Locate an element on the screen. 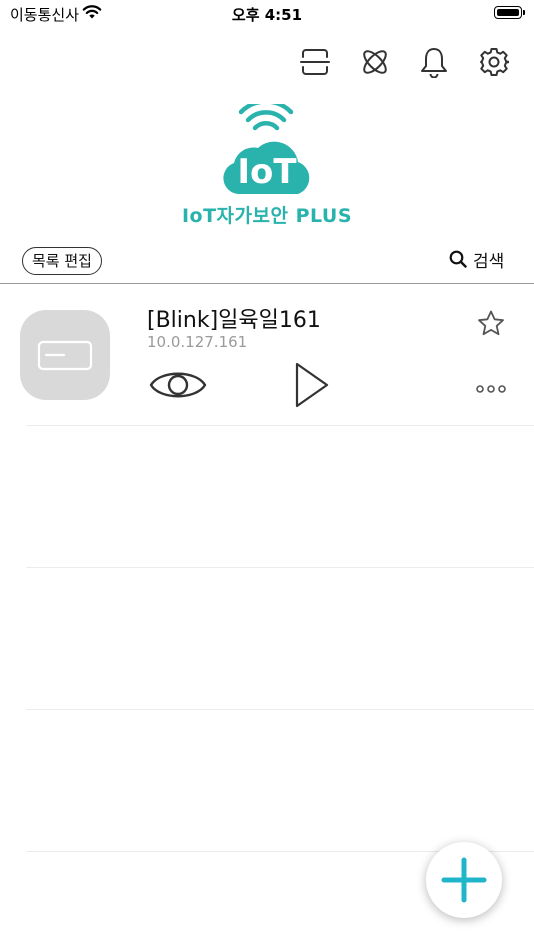  gear-icon is located at coordinates (494, 62).